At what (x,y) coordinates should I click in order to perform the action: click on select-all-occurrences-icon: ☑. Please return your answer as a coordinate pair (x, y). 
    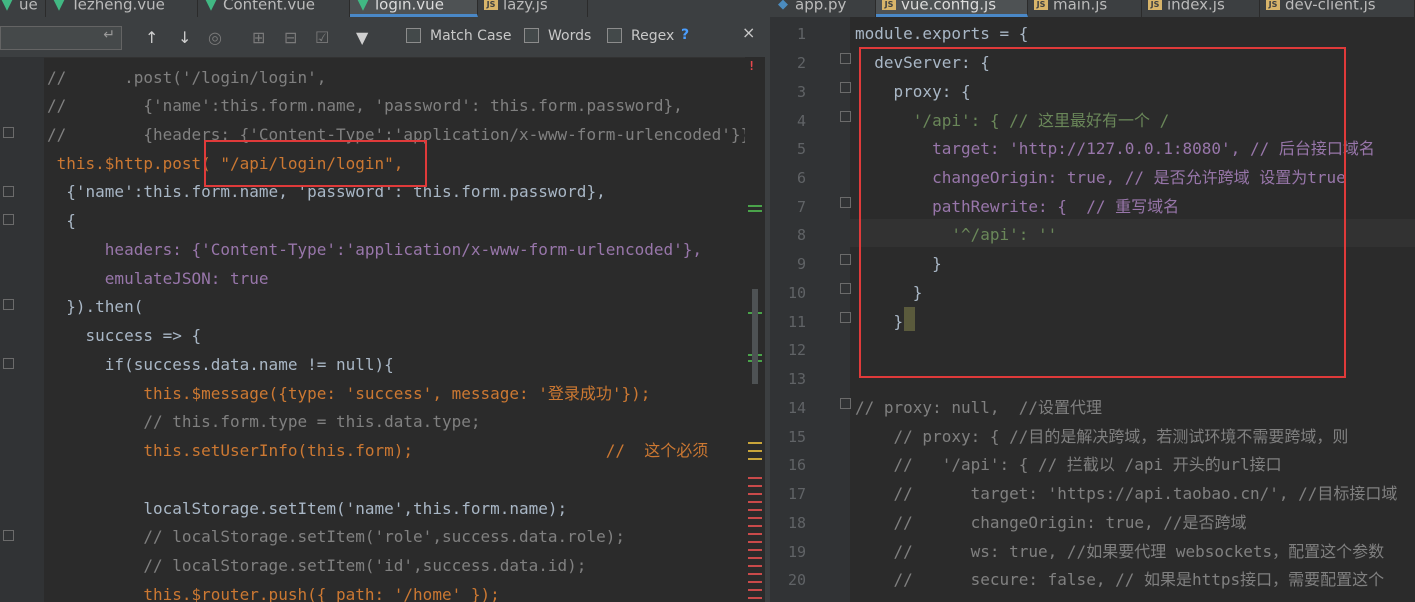
    Looking at the image, I should click on (322, 37).